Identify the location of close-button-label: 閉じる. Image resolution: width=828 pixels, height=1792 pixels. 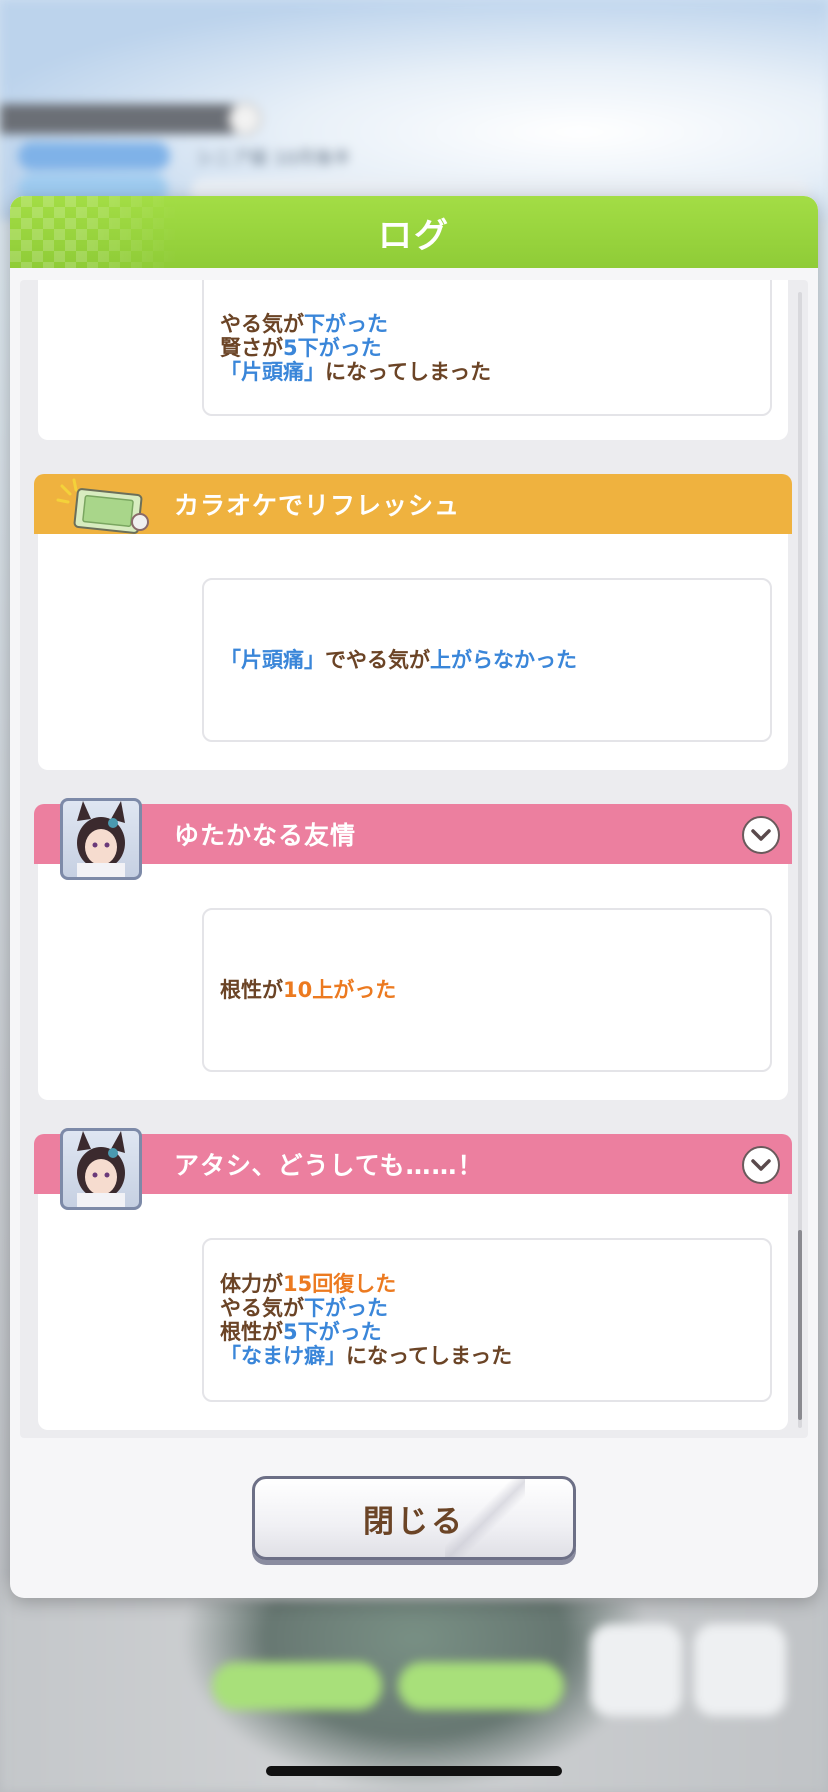
(414, 1521).